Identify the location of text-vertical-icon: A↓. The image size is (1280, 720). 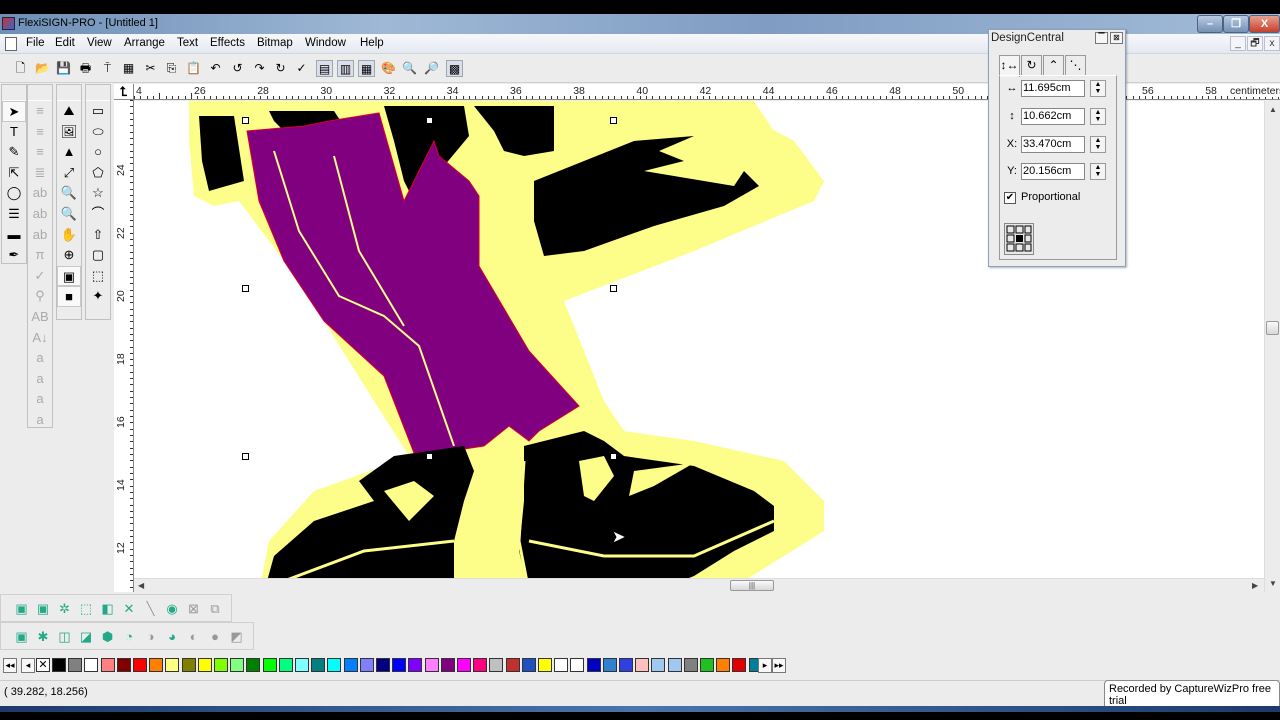
(40, 338).